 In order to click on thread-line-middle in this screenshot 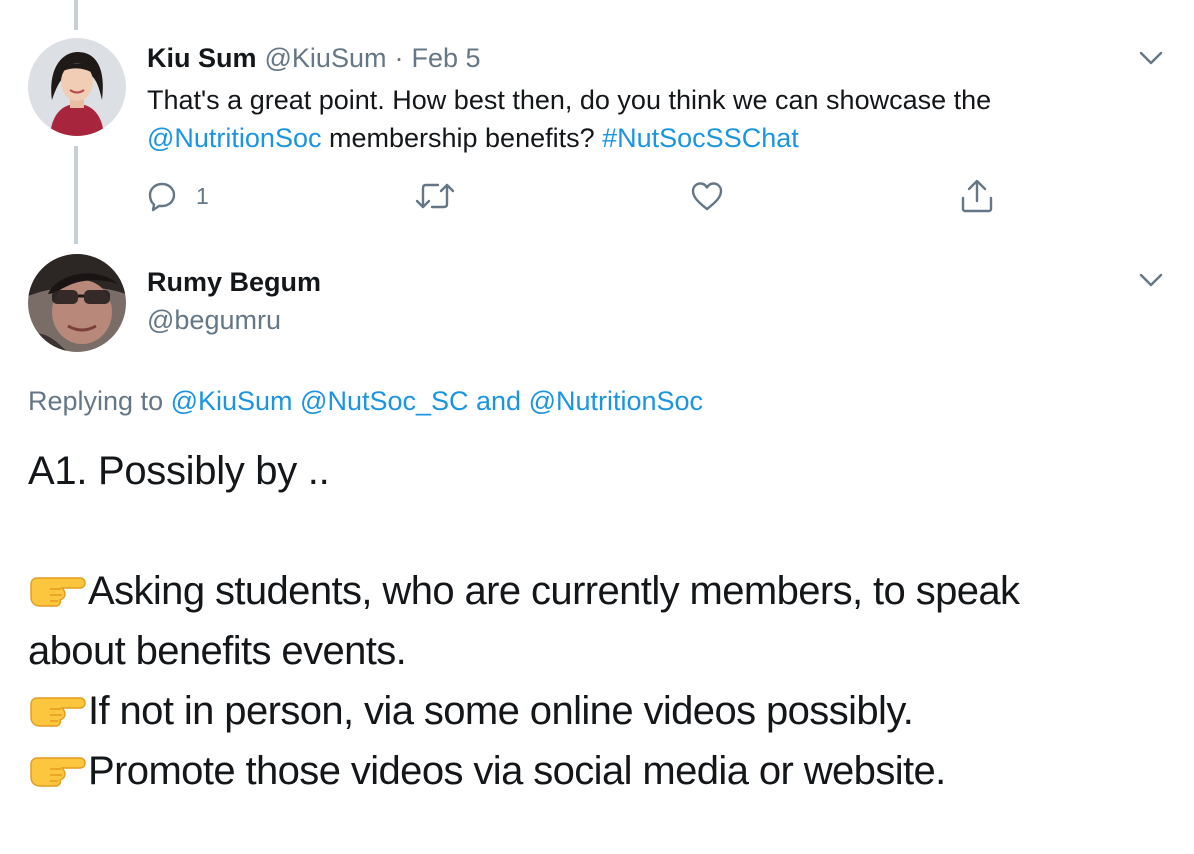, I will do `click(76, 195)`.